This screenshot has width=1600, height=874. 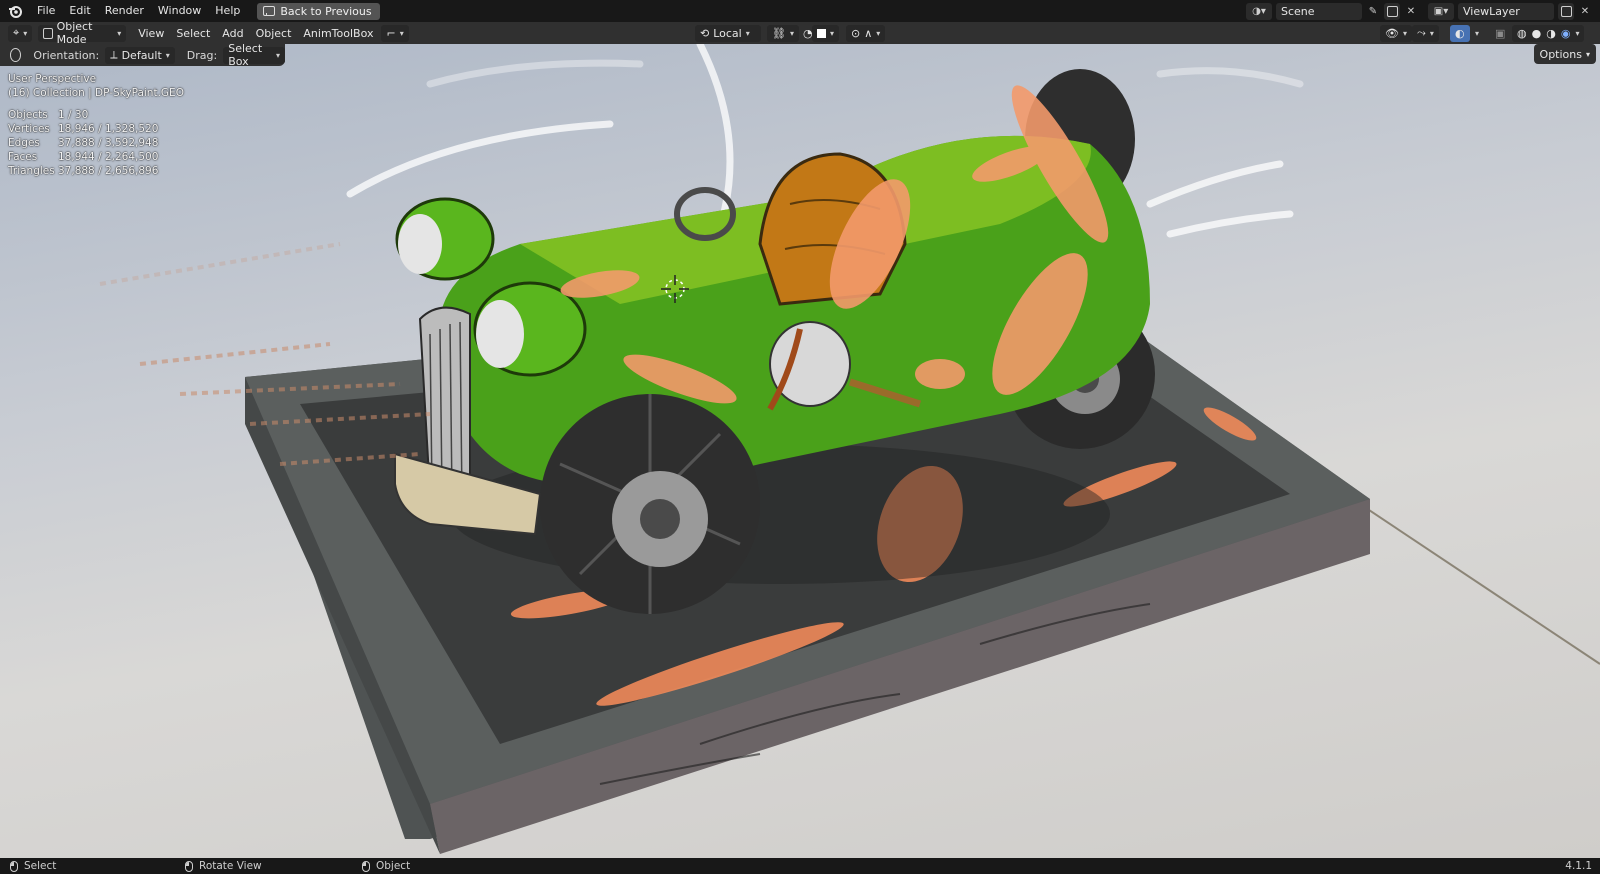 I want to click on pivot-label: Local, so click(x=727, y=33).